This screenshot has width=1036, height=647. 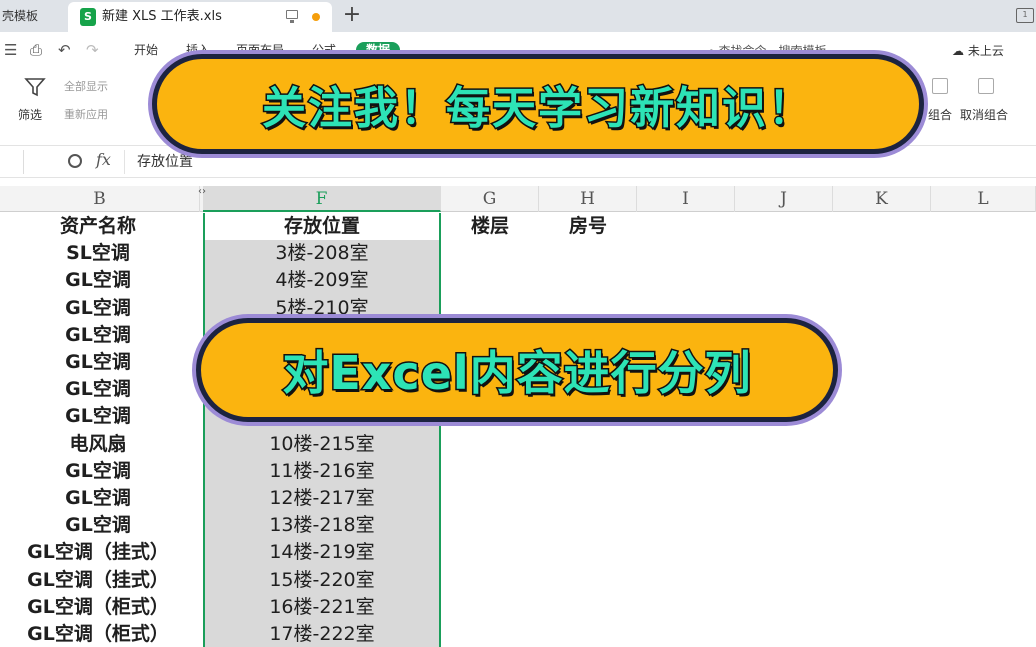 I want to click on cell-location: 4楼-209室, so click(x=322, y=280).